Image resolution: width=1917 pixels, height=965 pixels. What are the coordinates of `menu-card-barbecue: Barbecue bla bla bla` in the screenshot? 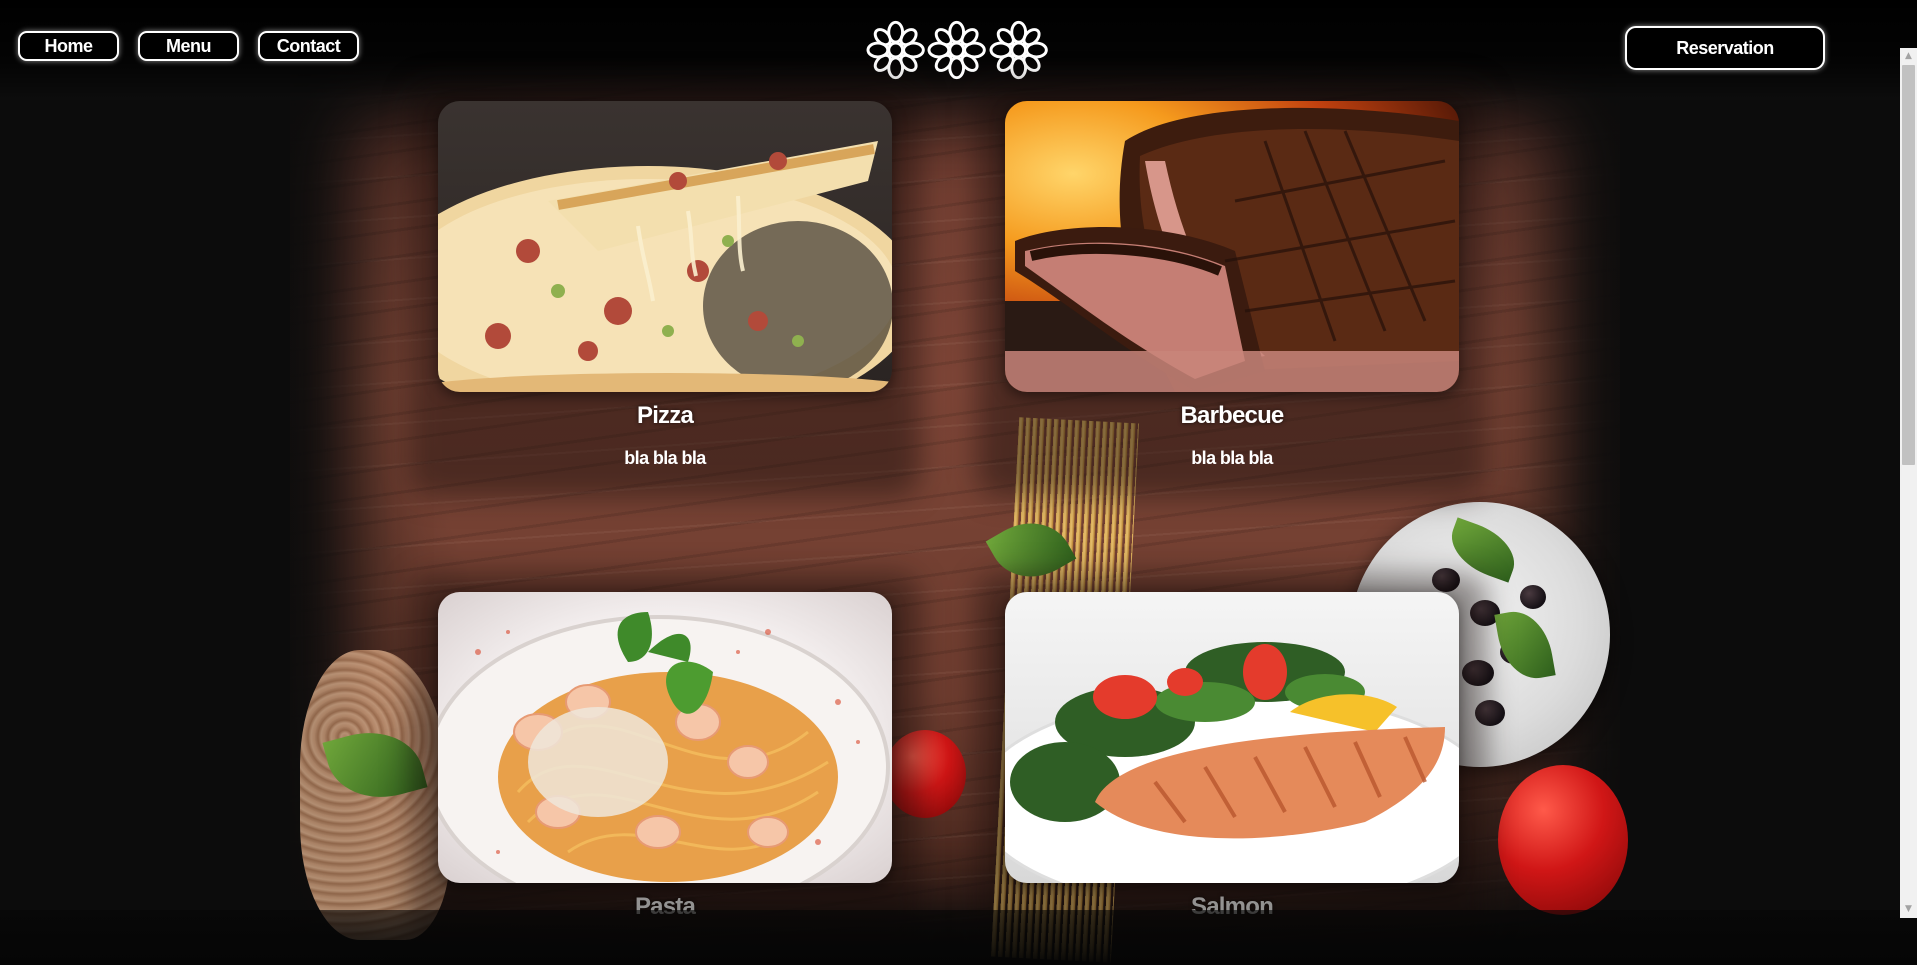 It's located at (1232, 290).